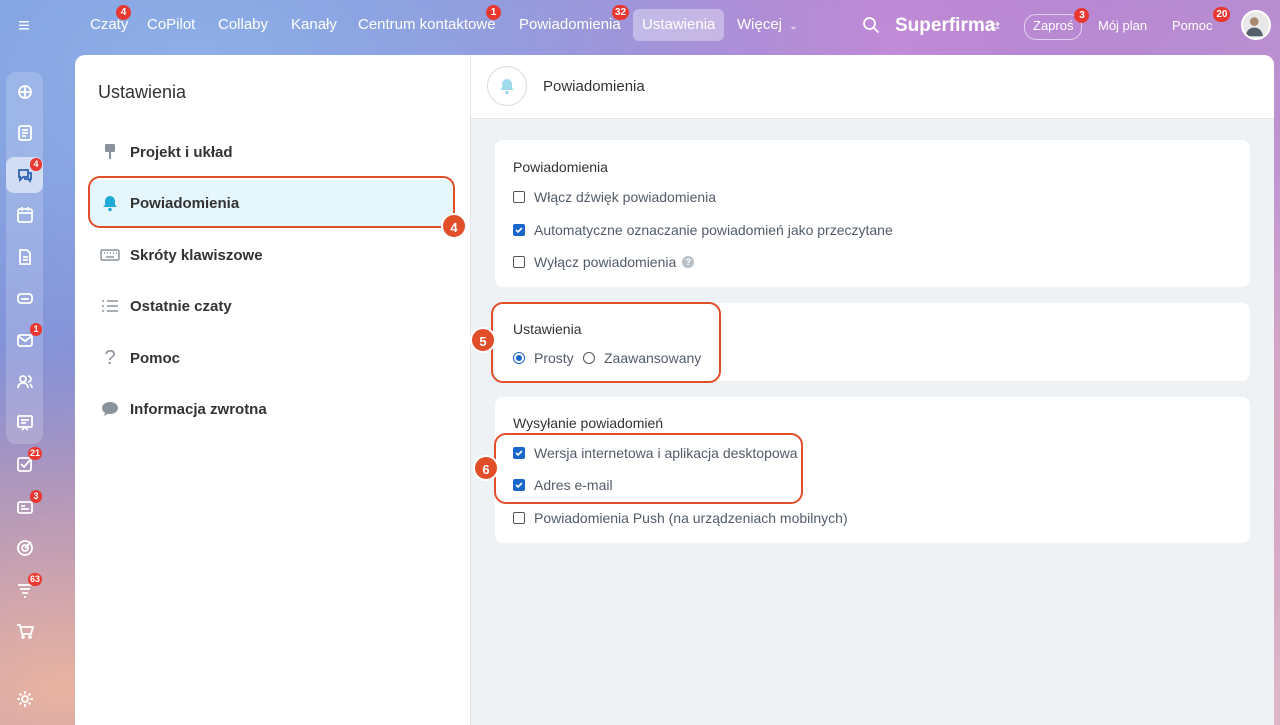  What do you see at coordinates (1222, 14) in the screenshot?
I see `help-badge: 20` at bounding box center [1222, 14].